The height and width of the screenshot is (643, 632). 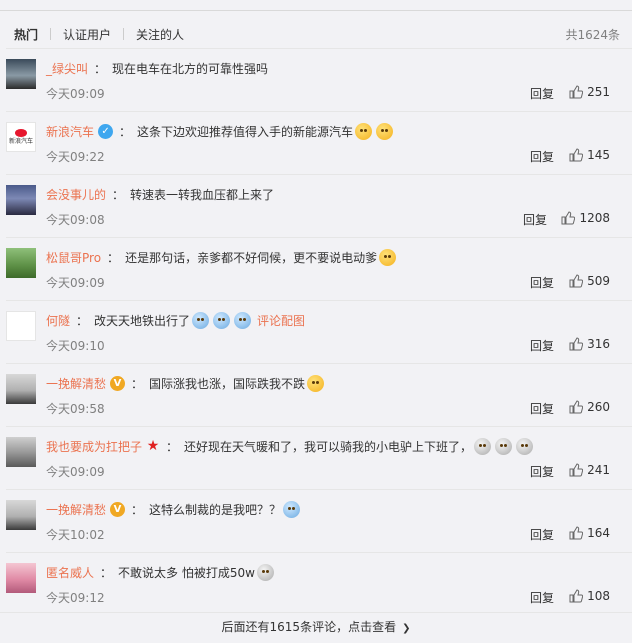 What do you see at coordinates (319, 520) in the screenshot?
I see `comment-item: 一挽解清愁 V ： 这特么制裁的是我吧？？ 今天10:02 回复 164` at bounding box center [319, 520].